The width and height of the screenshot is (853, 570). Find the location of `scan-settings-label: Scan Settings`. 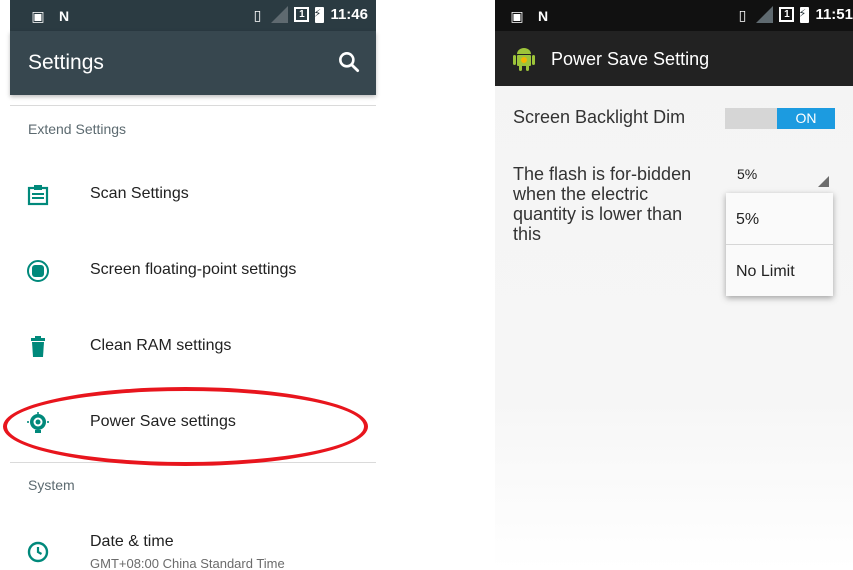

scan-settings-label: Scan Settings is located at coordinates (139, 193).